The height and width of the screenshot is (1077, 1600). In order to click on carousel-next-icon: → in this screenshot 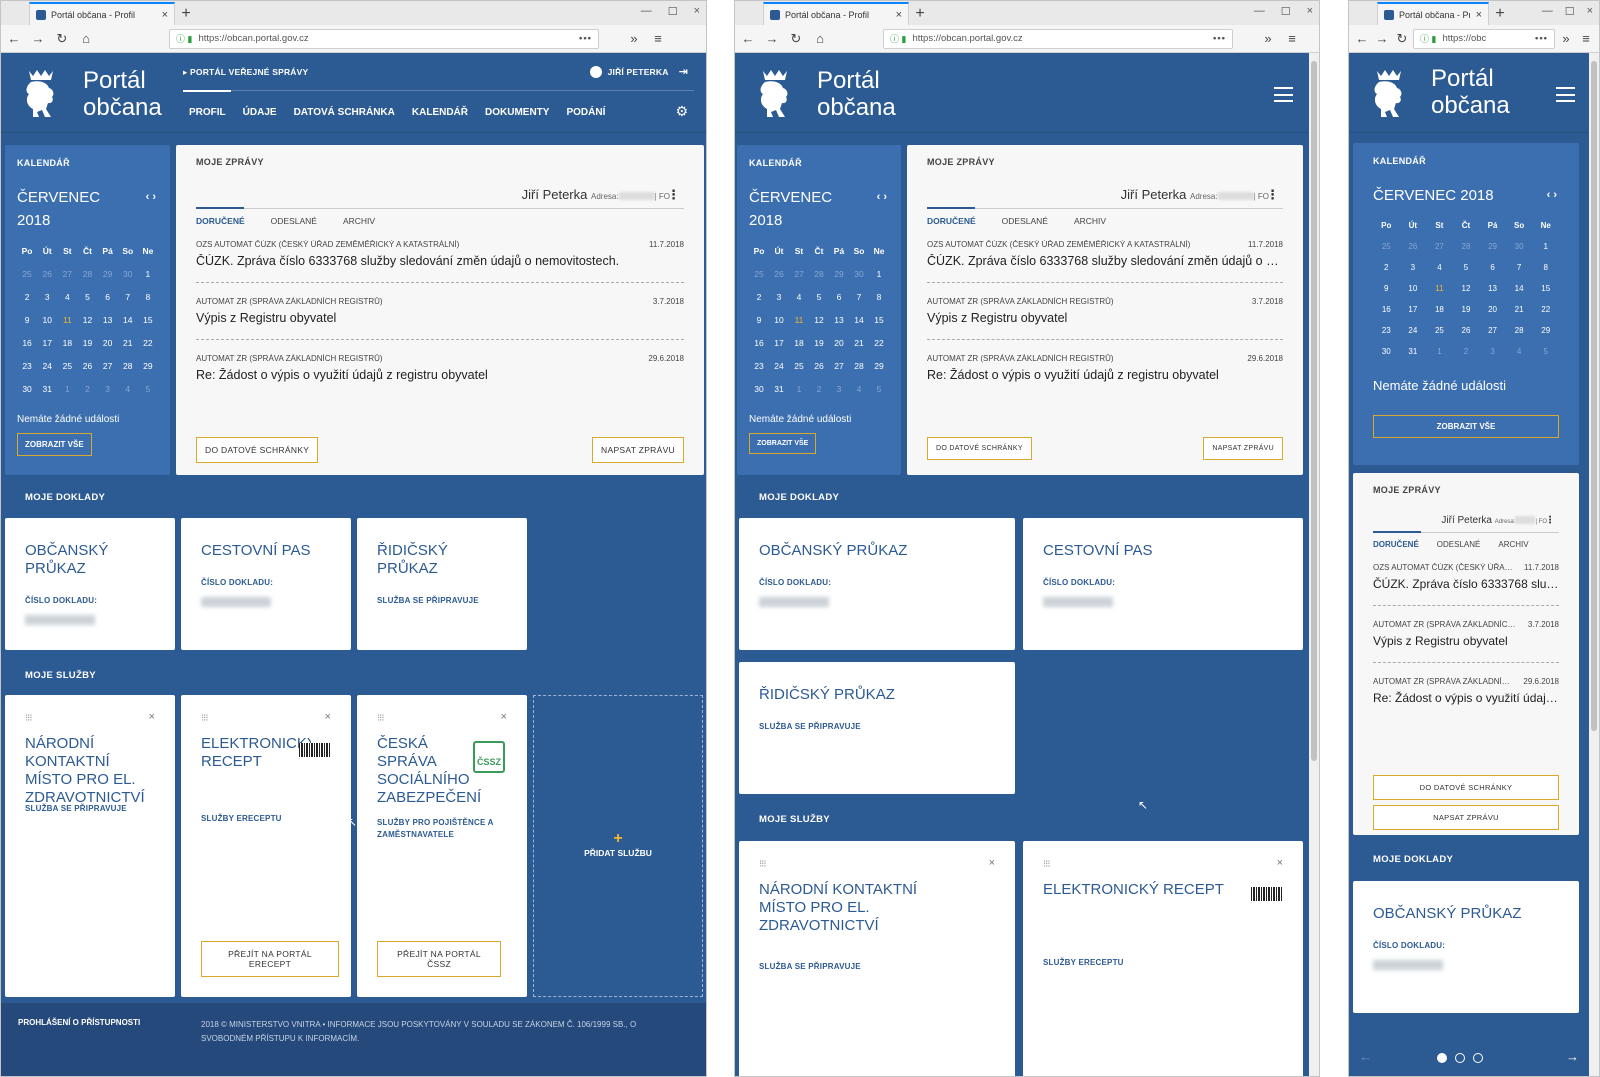, I will do `click(1572, 1056)`.